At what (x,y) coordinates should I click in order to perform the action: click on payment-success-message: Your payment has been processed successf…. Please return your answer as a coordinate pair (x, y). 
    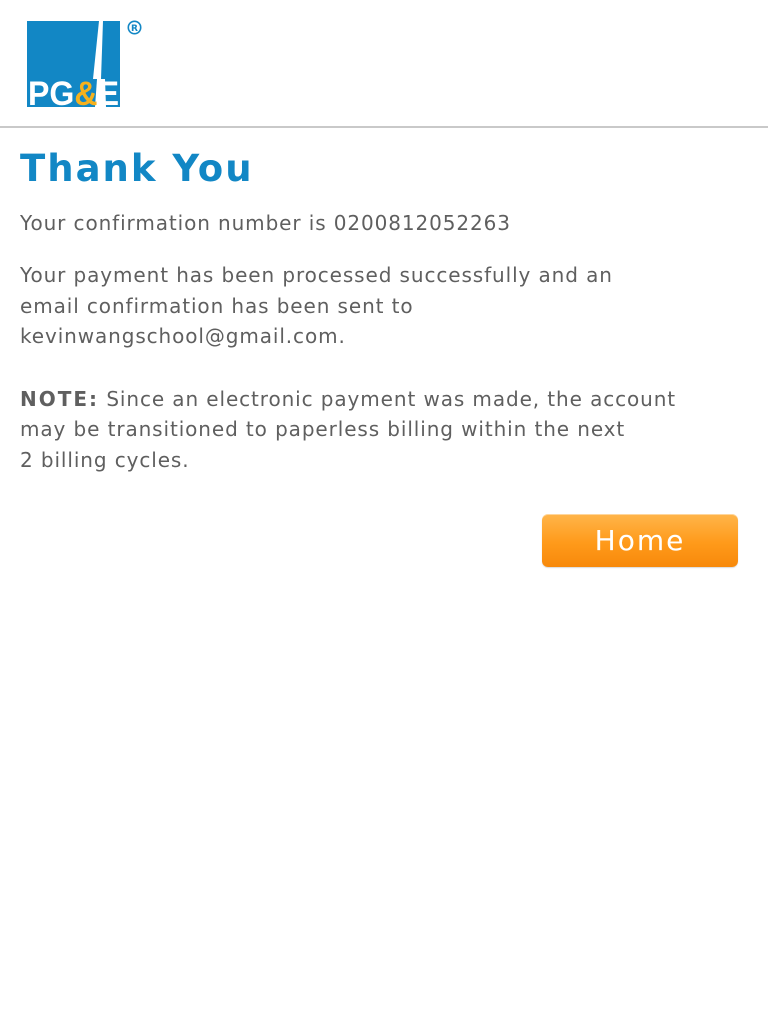
    Looking at the image, I should click on (385, 306).